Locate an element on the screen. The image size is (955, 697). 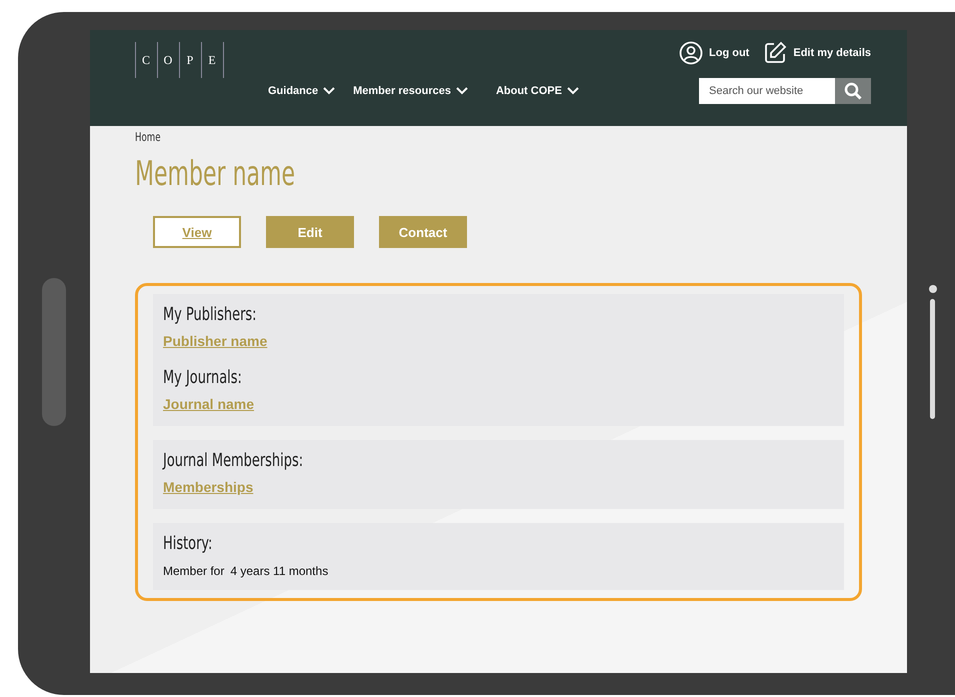
section-heading: Journal Memberships: is located at coordinates (233, 460).